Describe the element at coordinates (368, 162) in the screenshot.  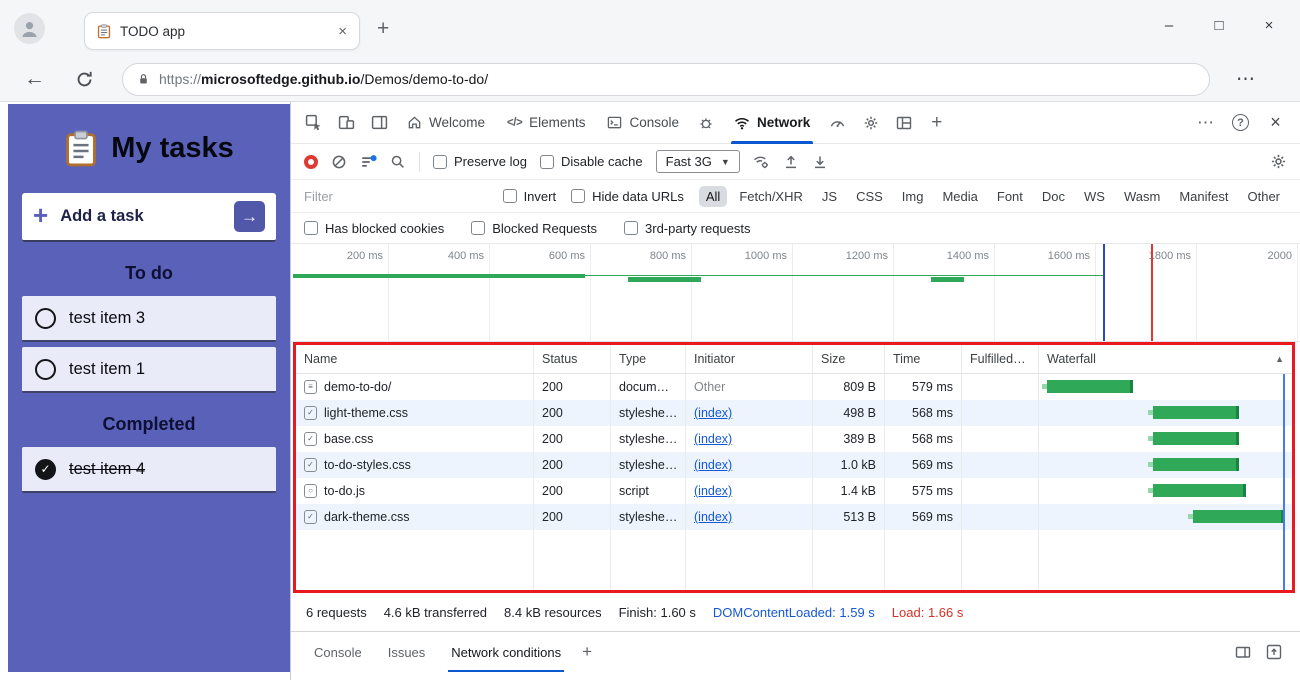
I see `filter-rows-icon` at that location.